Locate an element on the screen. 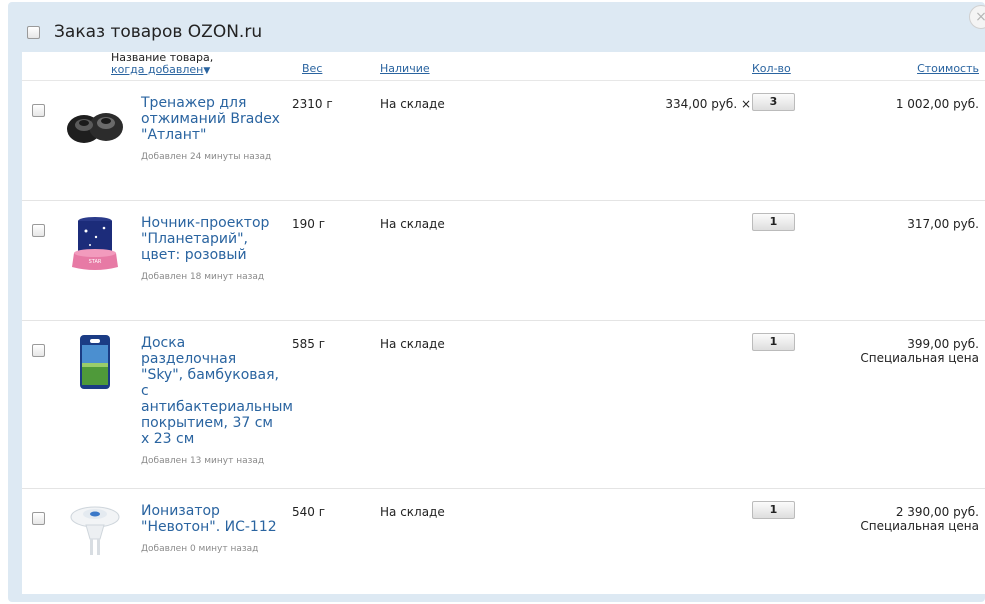 The image size is (985, 604). sort-arrow-icon: ▼ is located at coordinates (206, 71).